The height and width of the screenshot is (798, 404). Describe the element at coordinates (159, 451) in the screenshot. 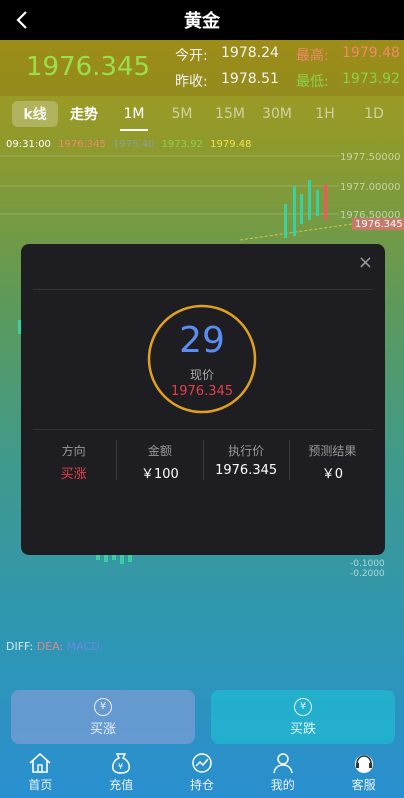

I see `detail-label: 金额` at that location.